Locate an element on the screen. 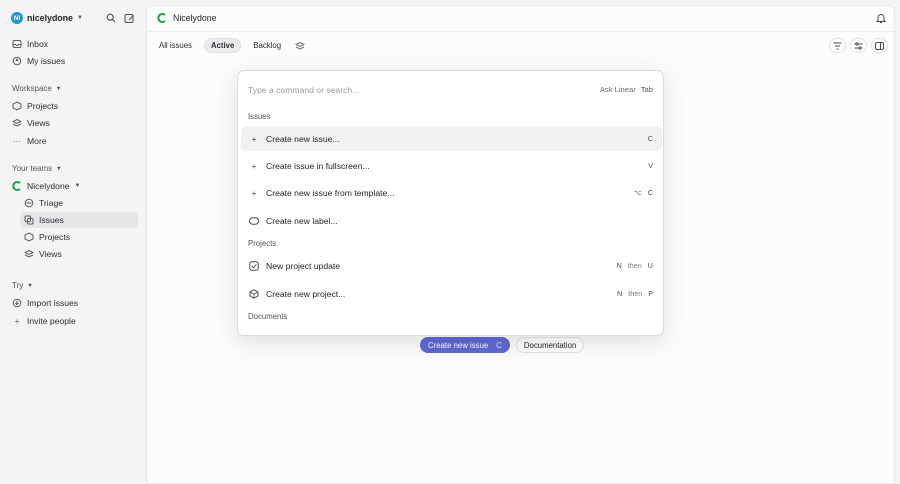 This screenshot has height=484, width=900. sidebar-item-label: Projects is located at coordinates (55, 237).